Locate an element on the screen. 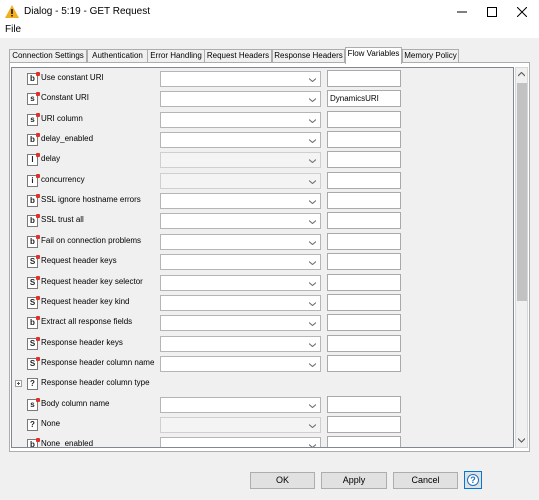 Image resolution: width=539 pixels, height=500 pixels. help-icon: ? is located at coordinates (473, 480).